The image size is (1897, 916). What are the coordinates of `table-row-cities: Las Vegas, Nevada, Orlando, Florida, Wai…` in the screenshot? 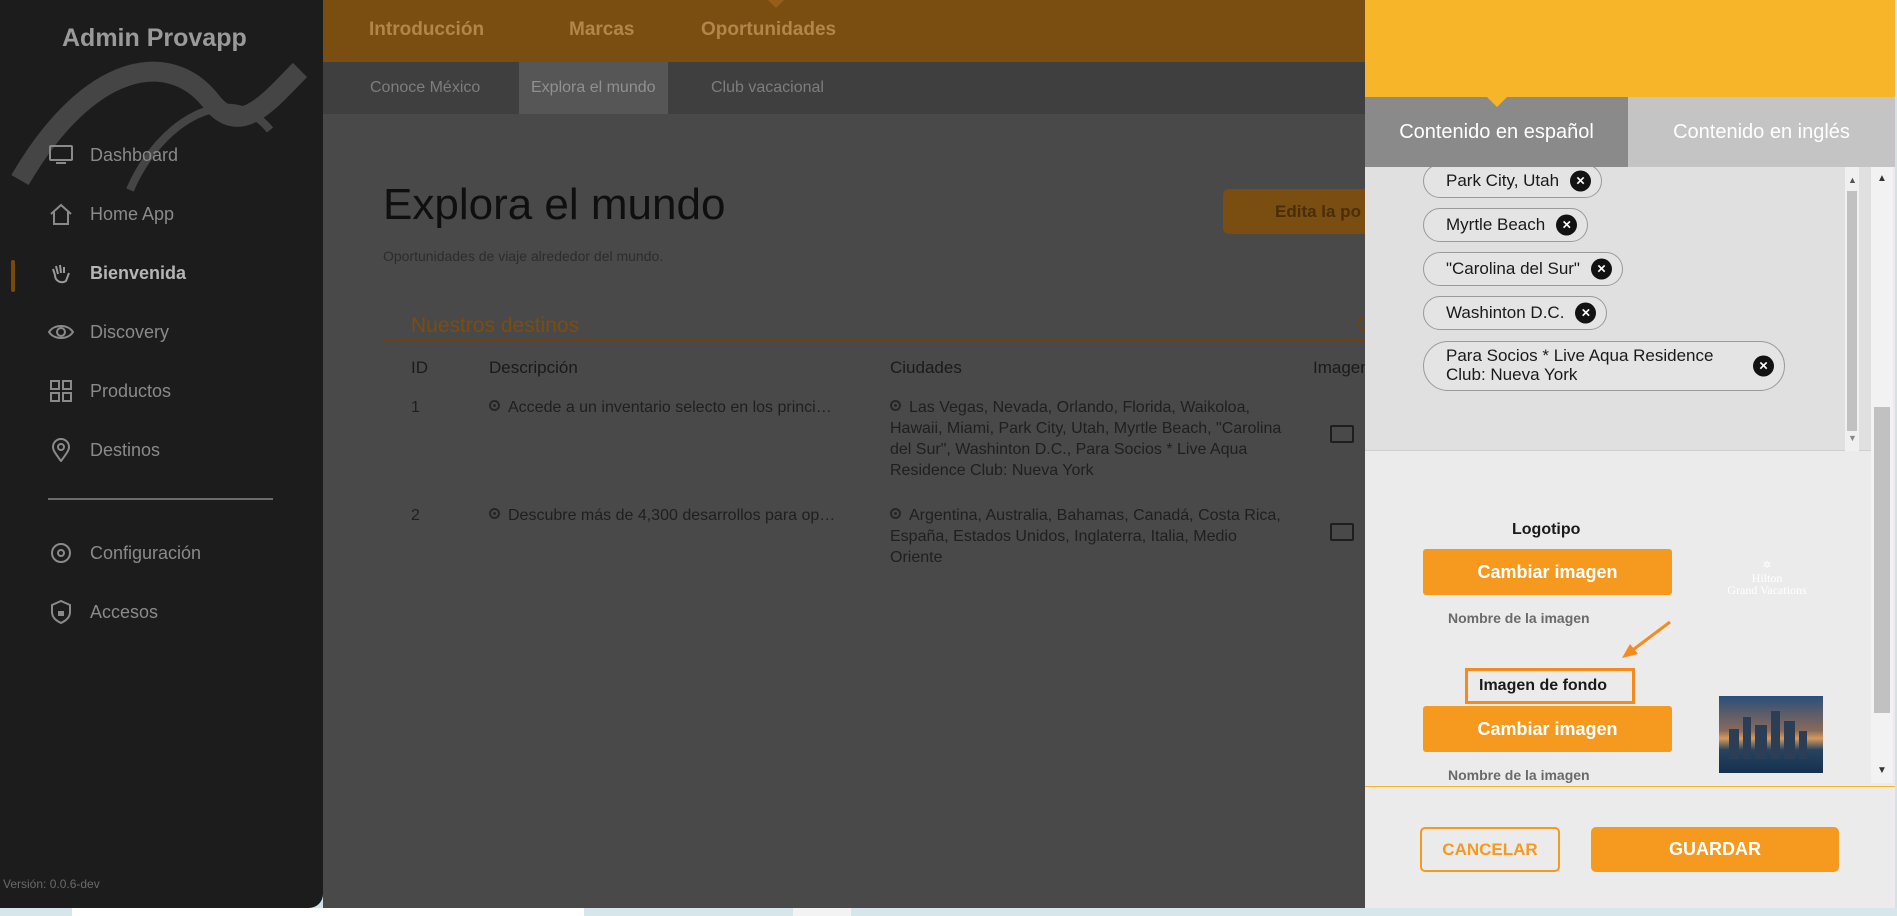 It's located at (1090, 439).